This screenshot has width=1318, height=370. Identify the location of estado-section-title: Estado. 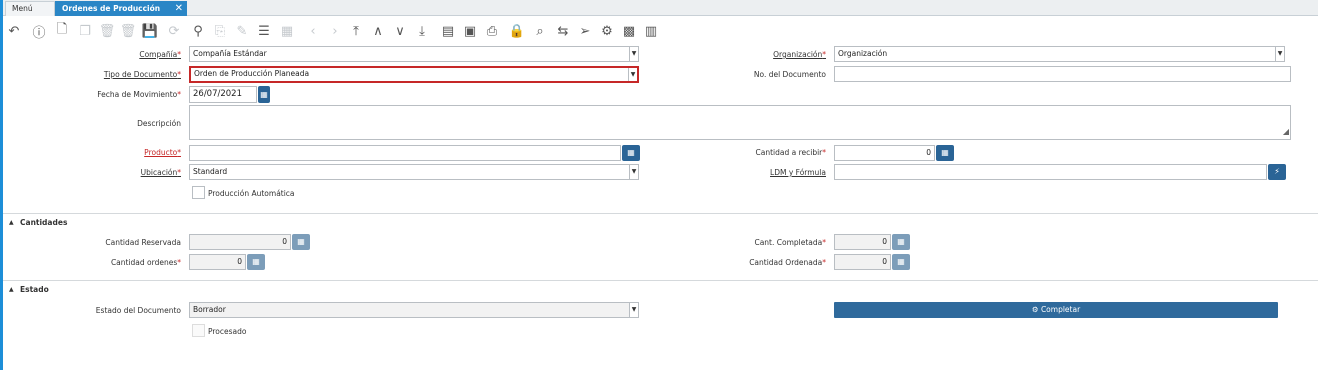
(34, 289).